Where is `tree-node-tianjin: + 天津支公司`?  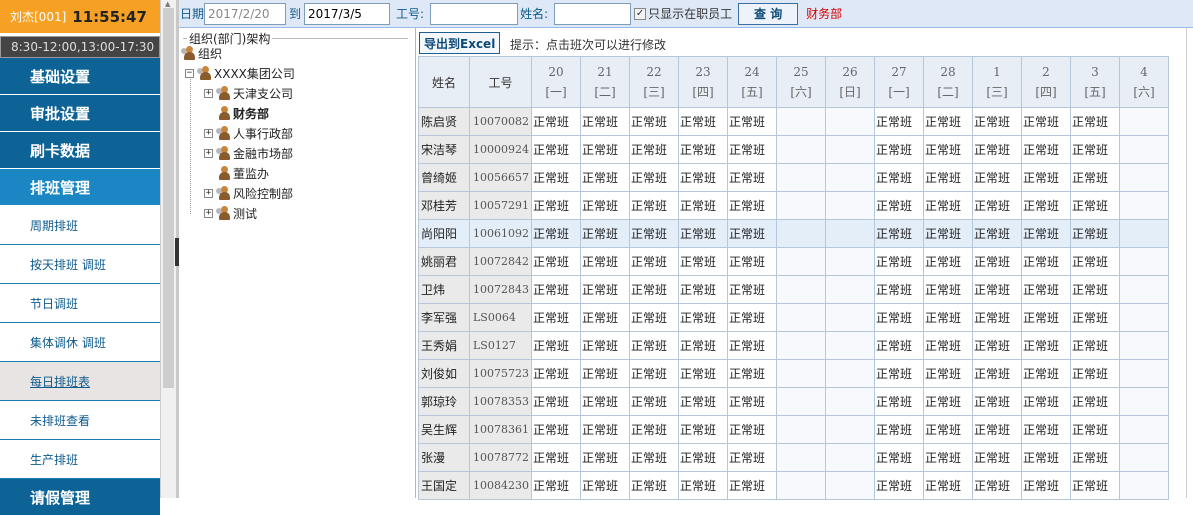
tree-node-tianjin: + 天津支公司 is located at coordinates (248, 93).